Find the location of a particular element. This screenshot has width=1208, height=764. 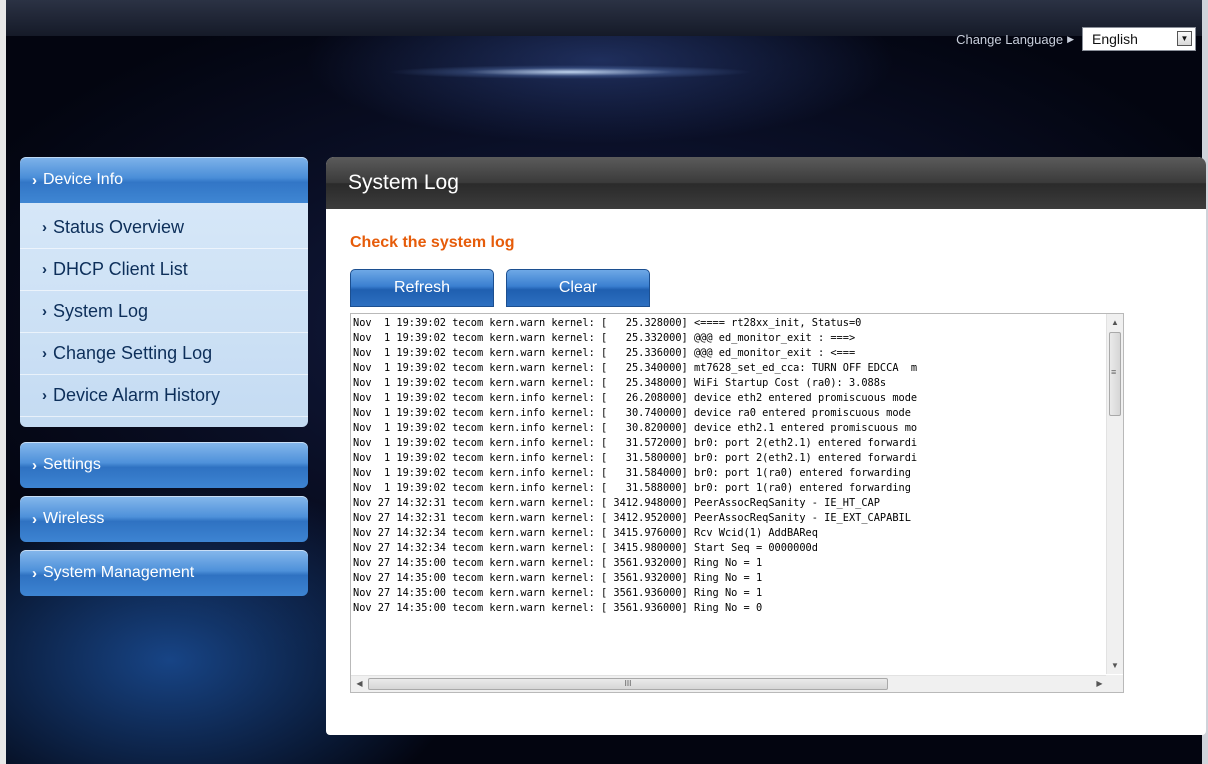

sidebar-item-settings: › Settings is located at coordinates (164, 465).